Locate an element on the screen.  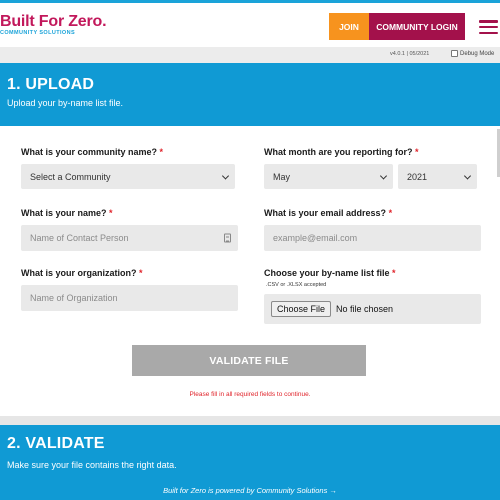
upload-section-title: 1. UPLOAD is located at coordinates (51, 84).